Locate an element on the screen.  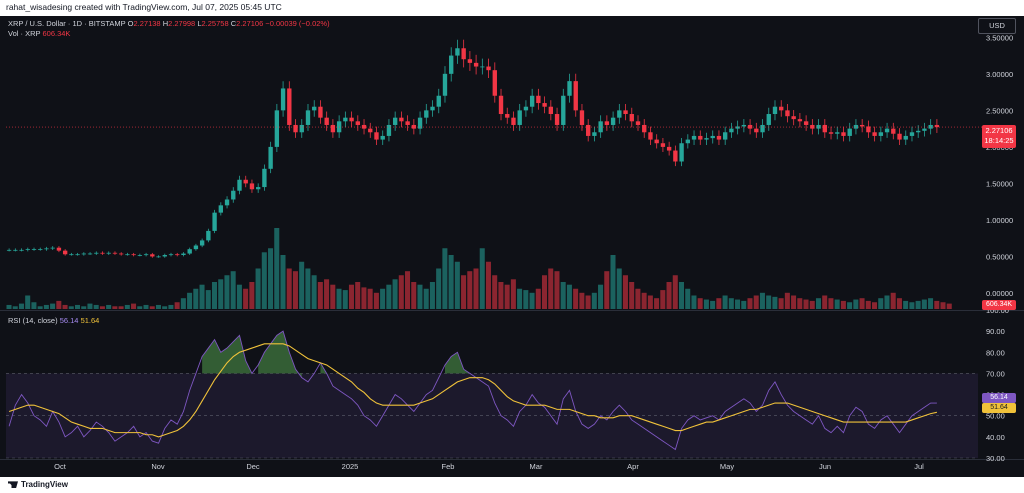
tradingview-logo: TradingView is located at coordinates (38, 484).